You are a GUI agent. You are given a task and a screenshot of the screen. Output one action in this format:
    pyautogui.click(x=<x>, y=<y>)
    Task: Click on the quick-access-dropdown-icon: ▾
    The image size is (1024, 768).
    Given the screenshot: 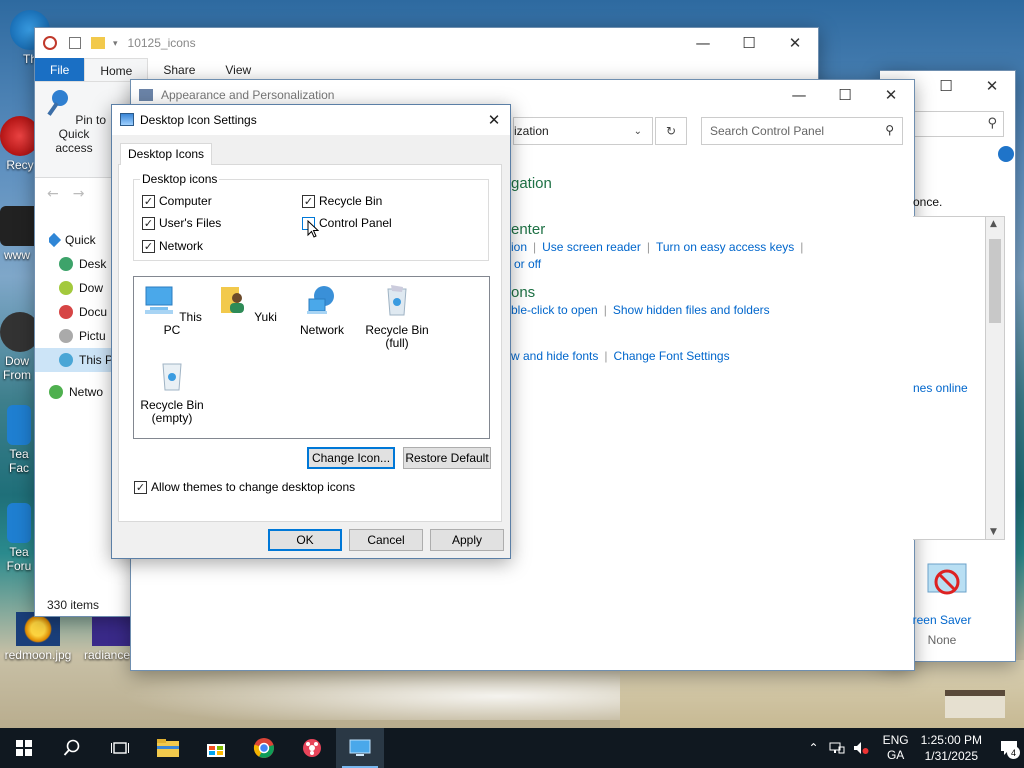 What is the action you would take?
    pyautogui.click(x=115, y=43)
    